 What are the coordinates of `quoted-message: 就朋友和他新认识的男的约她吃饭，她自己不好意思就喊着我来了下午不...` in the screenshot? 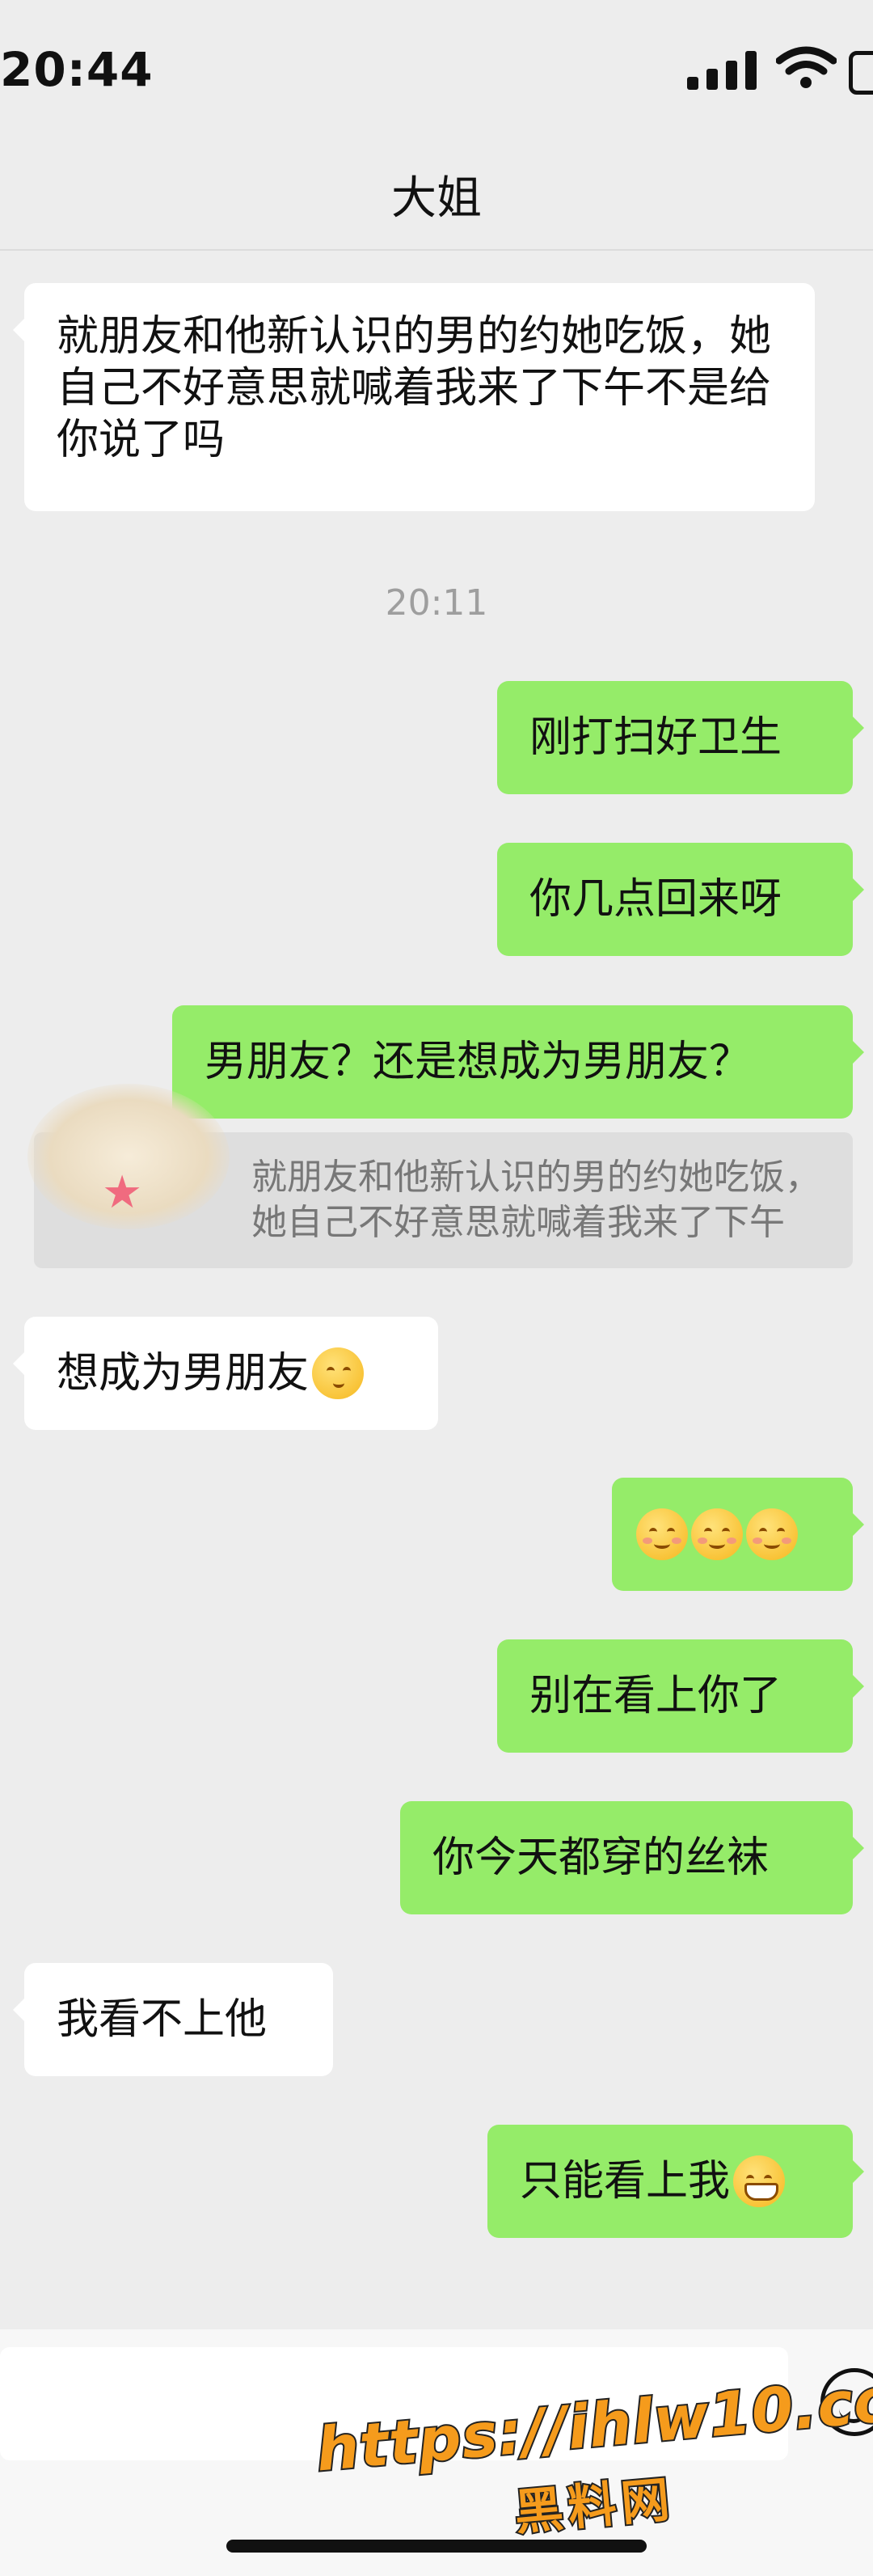 It's located at (440, 1176).